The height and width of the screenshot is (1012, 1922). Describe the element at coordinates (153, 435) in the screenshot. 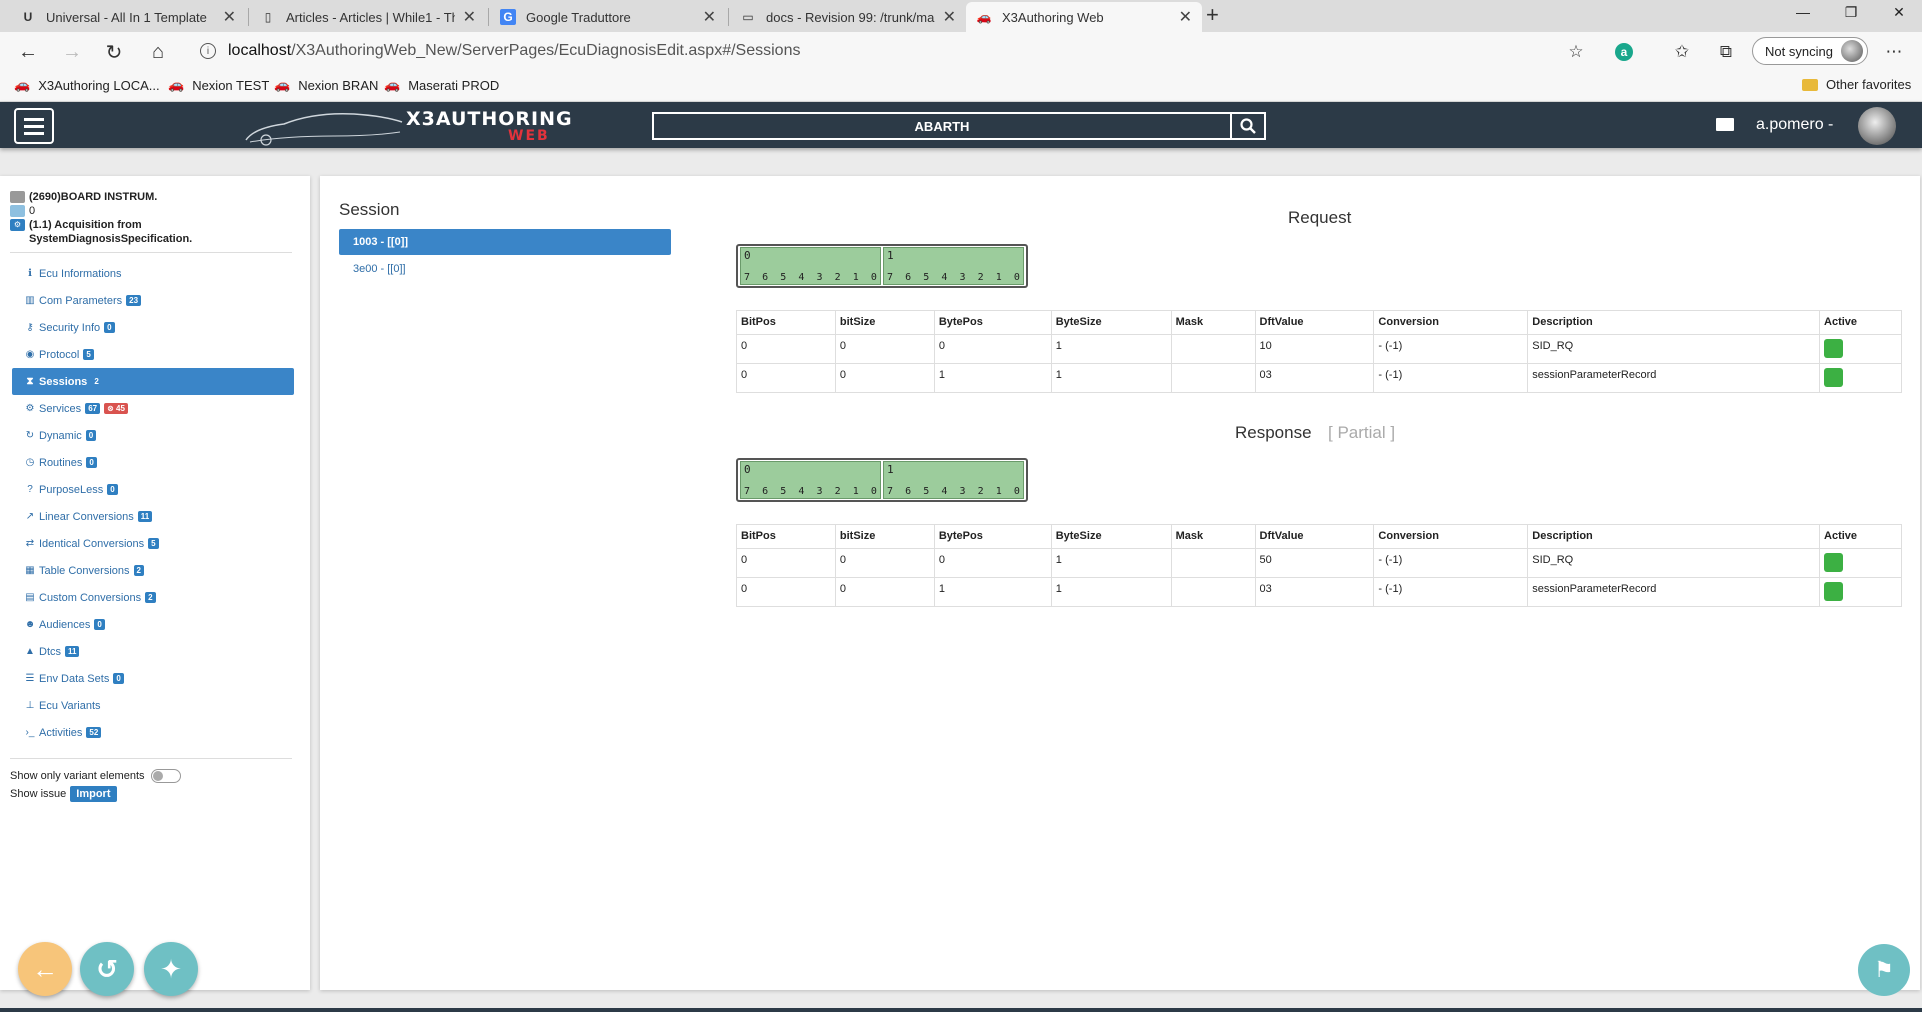

I see `sidebar-item-dynamic: ↻ Dynamic 0` at that location.